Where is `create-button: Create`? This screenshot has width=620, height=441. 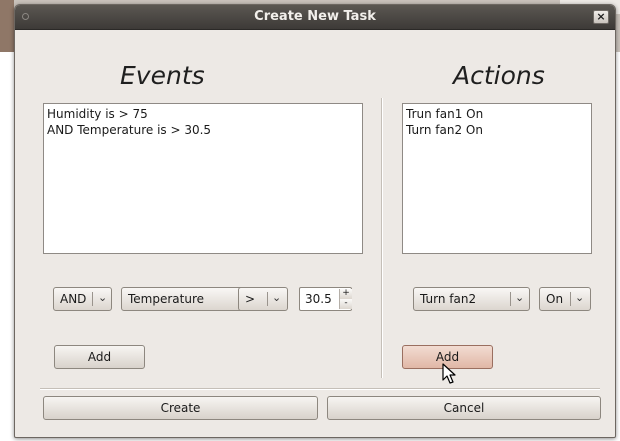
create-button: Create is located at coordinates (180, 408).